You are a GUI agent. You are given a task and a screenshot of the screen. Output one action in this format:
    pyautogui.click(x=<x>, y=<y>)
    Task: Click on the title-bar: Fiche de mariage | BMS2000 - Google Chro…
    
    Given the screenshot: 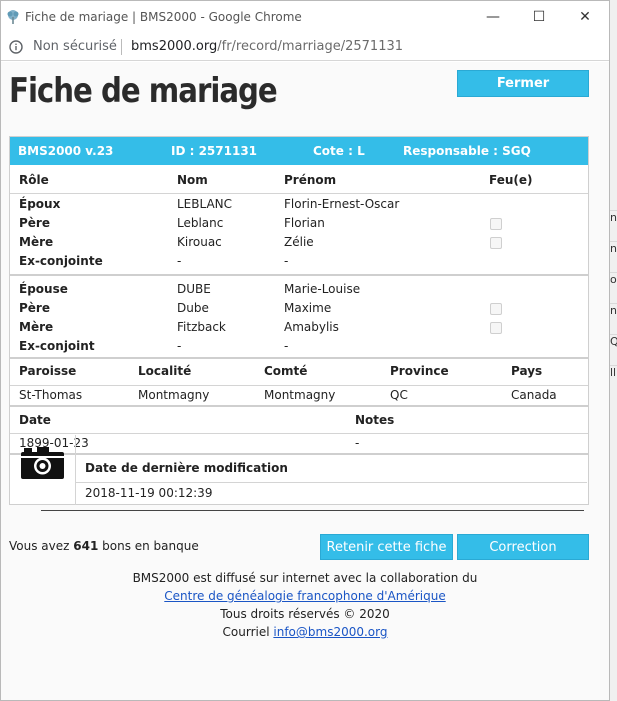 What is the action you would take?
    pyautogui.click(x=305, y=17)
    